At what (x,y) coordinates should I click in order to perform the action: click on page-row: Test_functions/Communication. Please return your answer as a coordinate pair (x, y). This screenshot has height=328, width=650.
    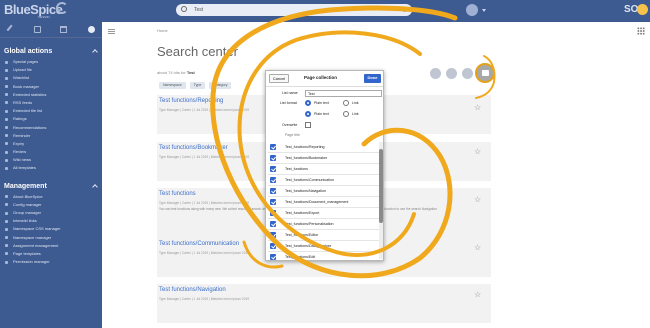
    Looking at the image, I should click on (323, 180).